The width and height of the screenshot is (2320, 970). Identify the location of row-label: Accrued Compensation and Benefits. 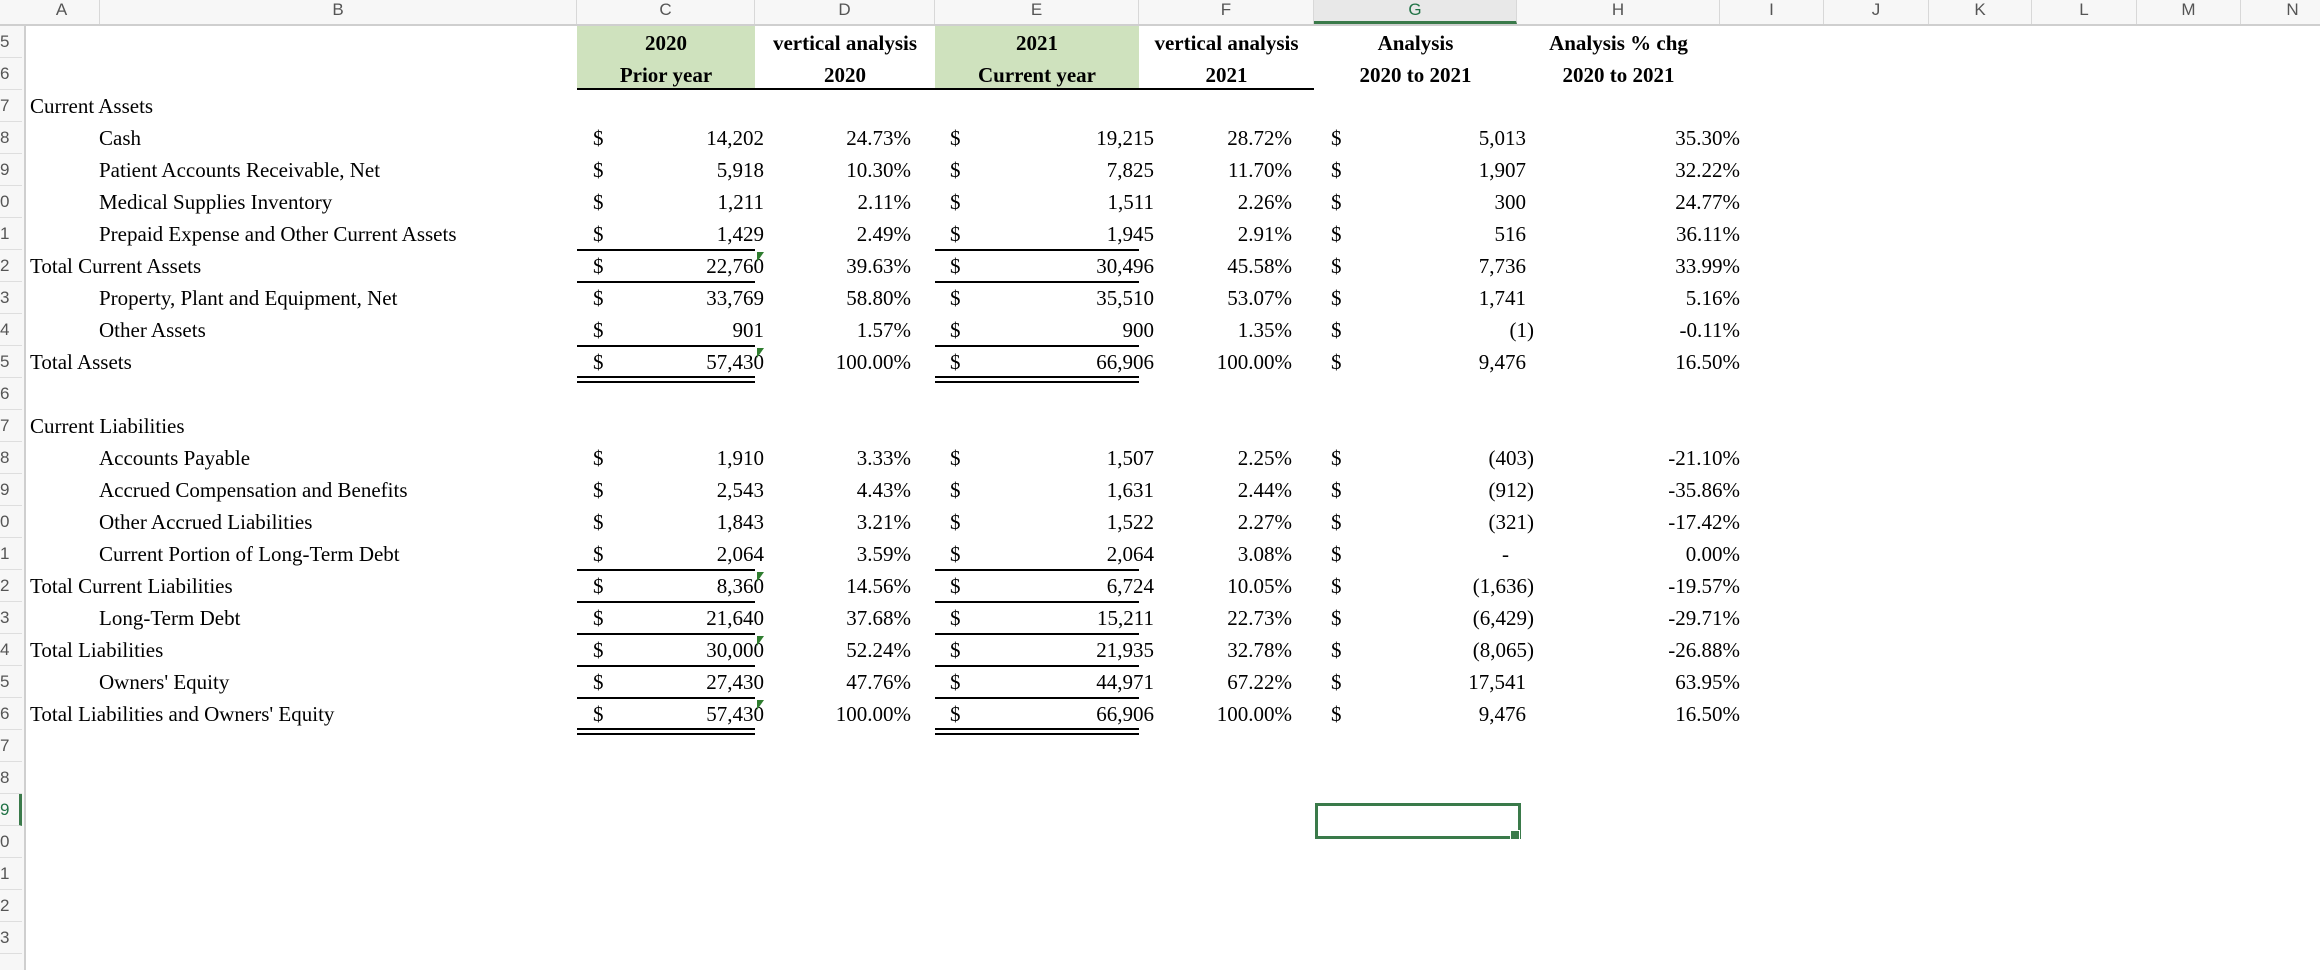
(253, 490).